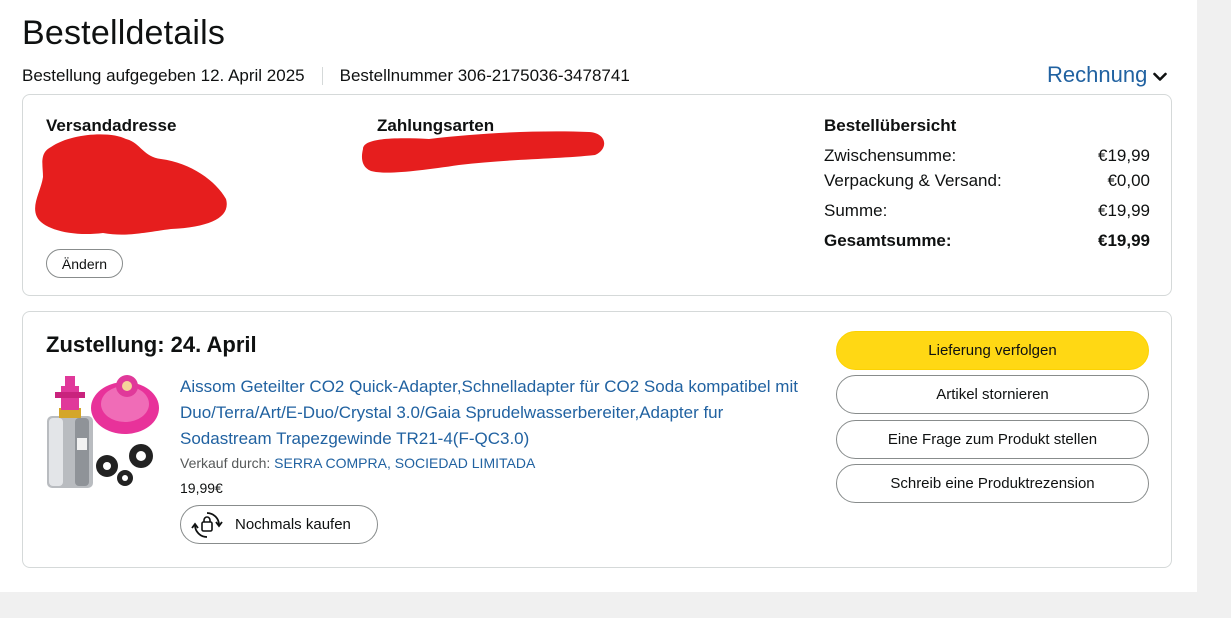  Describe the element at coordinates (1128, 180) in the screenshot. I see `shipping-cost-value: €0,00` at that location.